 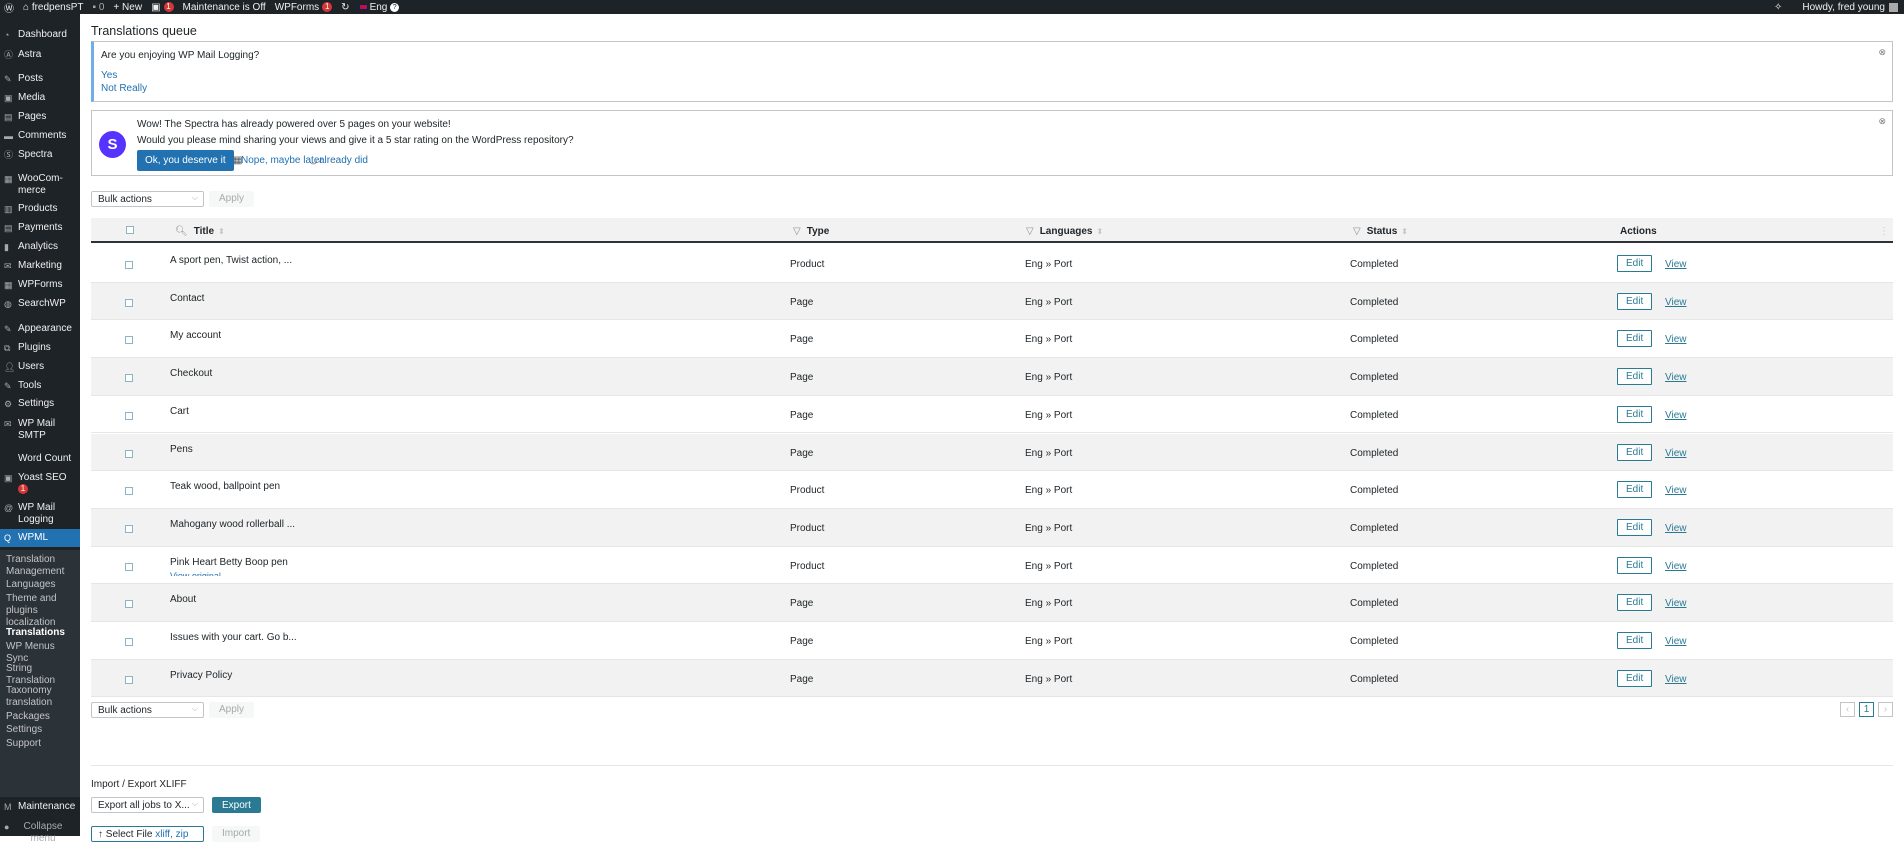 I want to click on row-title: About, so click(x=183, y=599).